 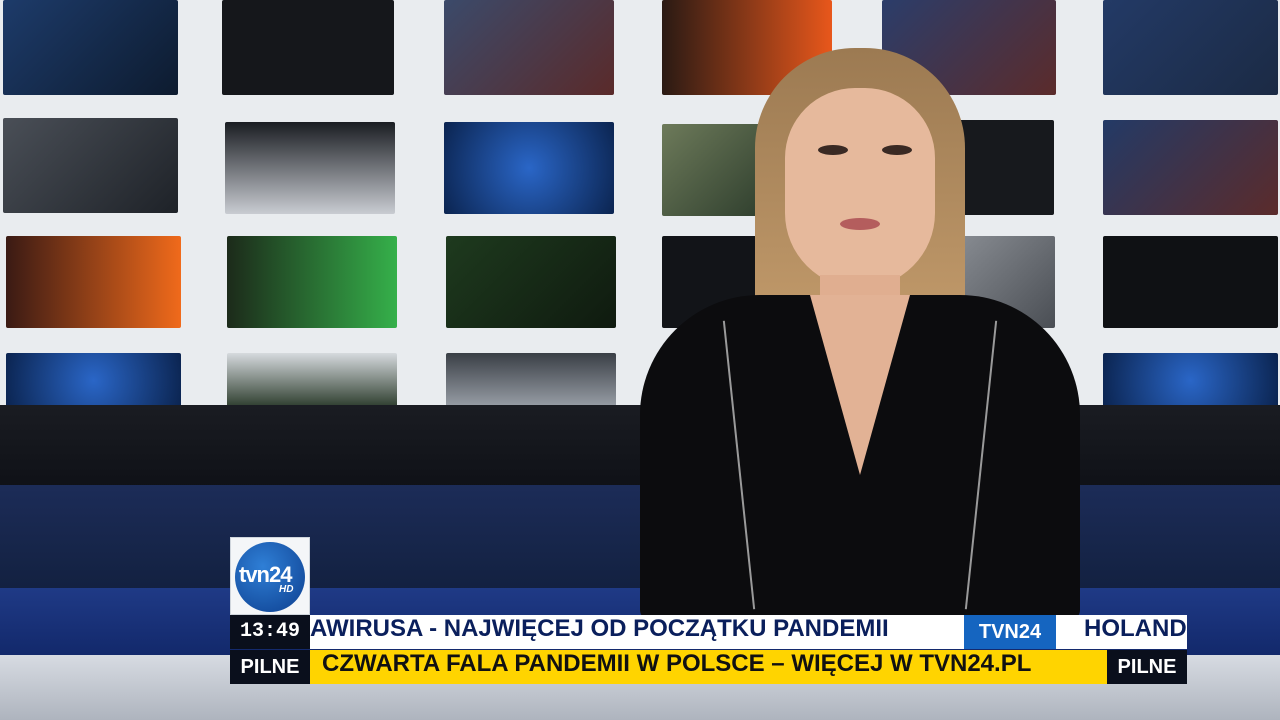 What do you see at coordinates (1135, 628) in the screenshot?
I see `ticker-next-headline: HOLAND` at bounding box center [1135, 628].